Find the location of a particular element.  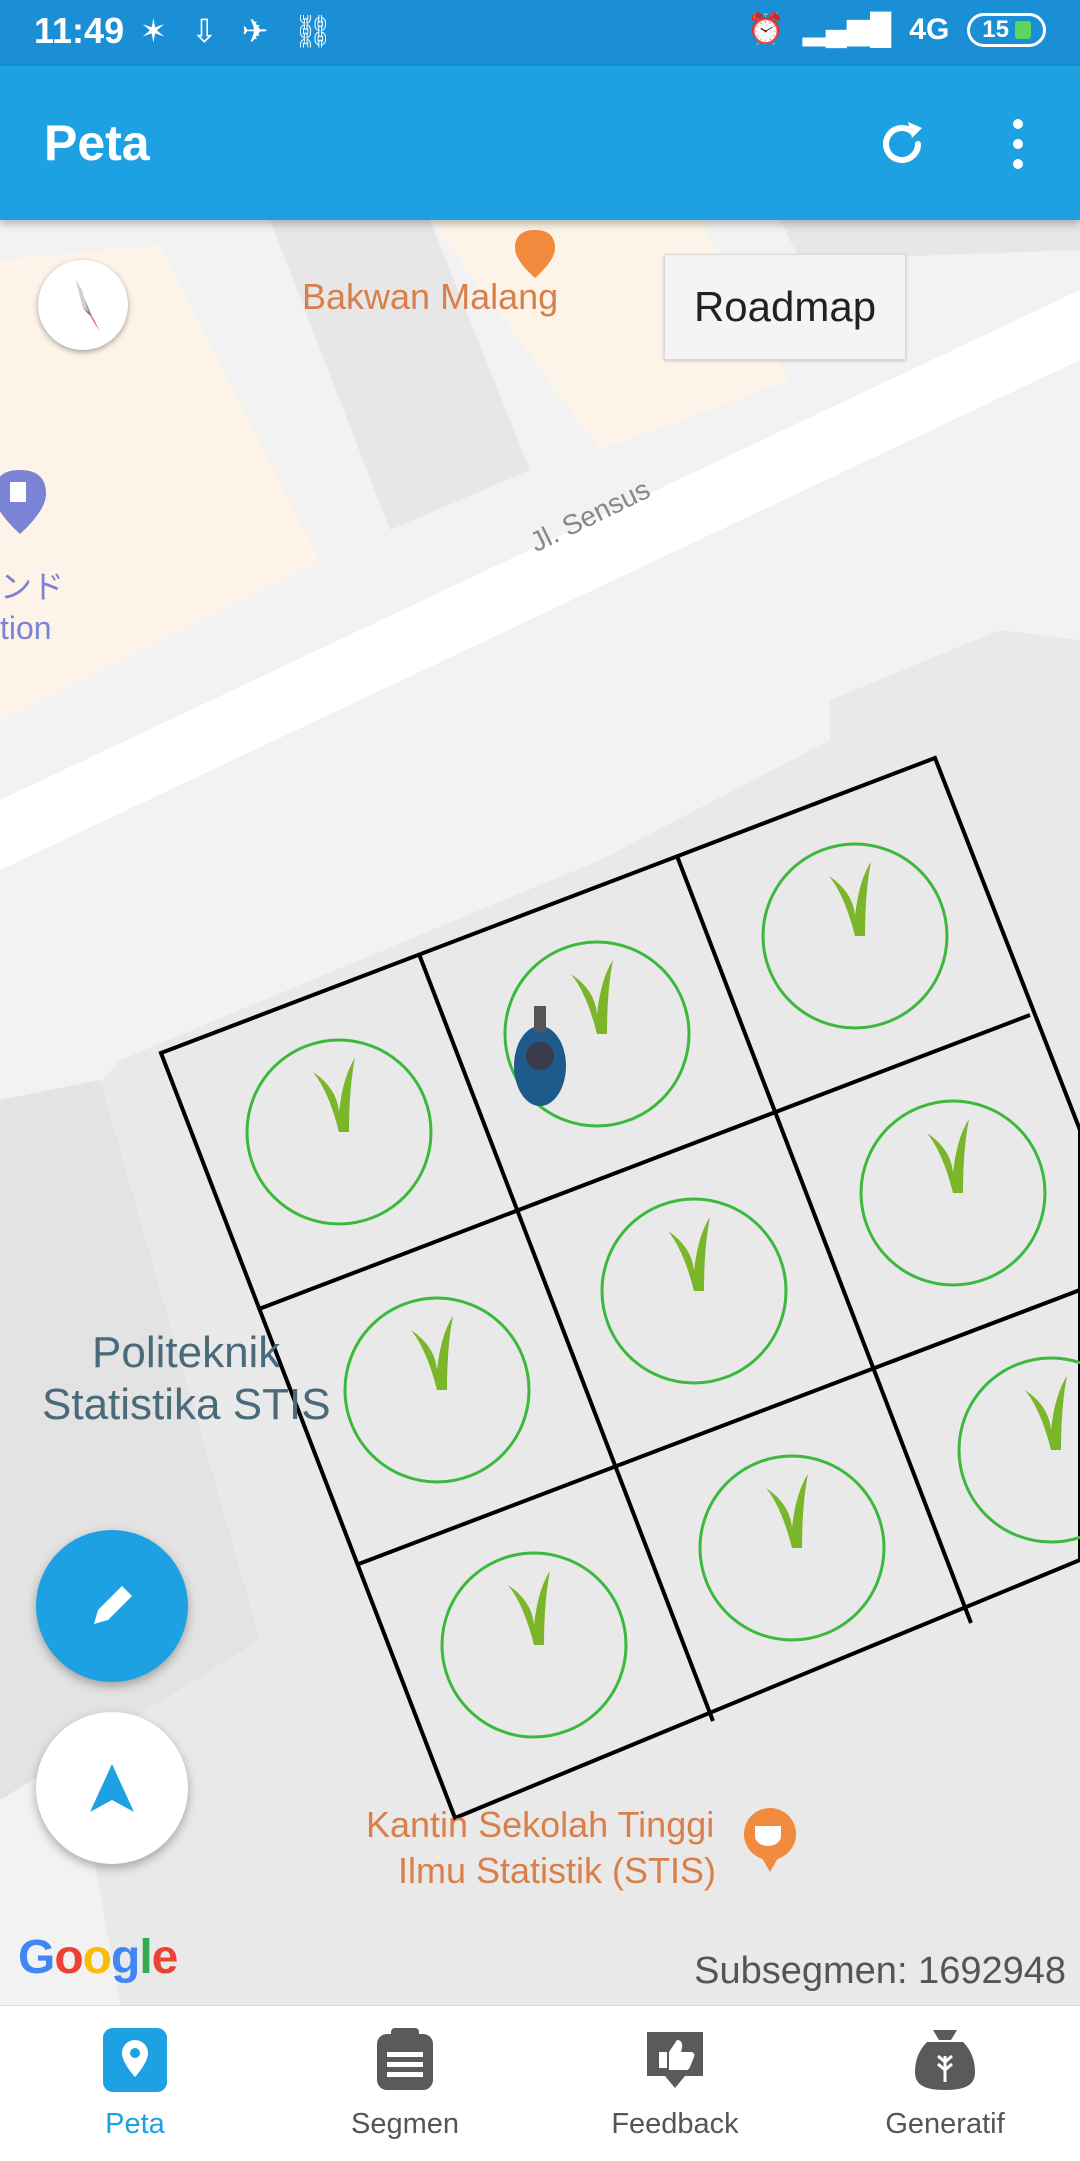

clipboard-icon is located at coordinates (405, 2059).